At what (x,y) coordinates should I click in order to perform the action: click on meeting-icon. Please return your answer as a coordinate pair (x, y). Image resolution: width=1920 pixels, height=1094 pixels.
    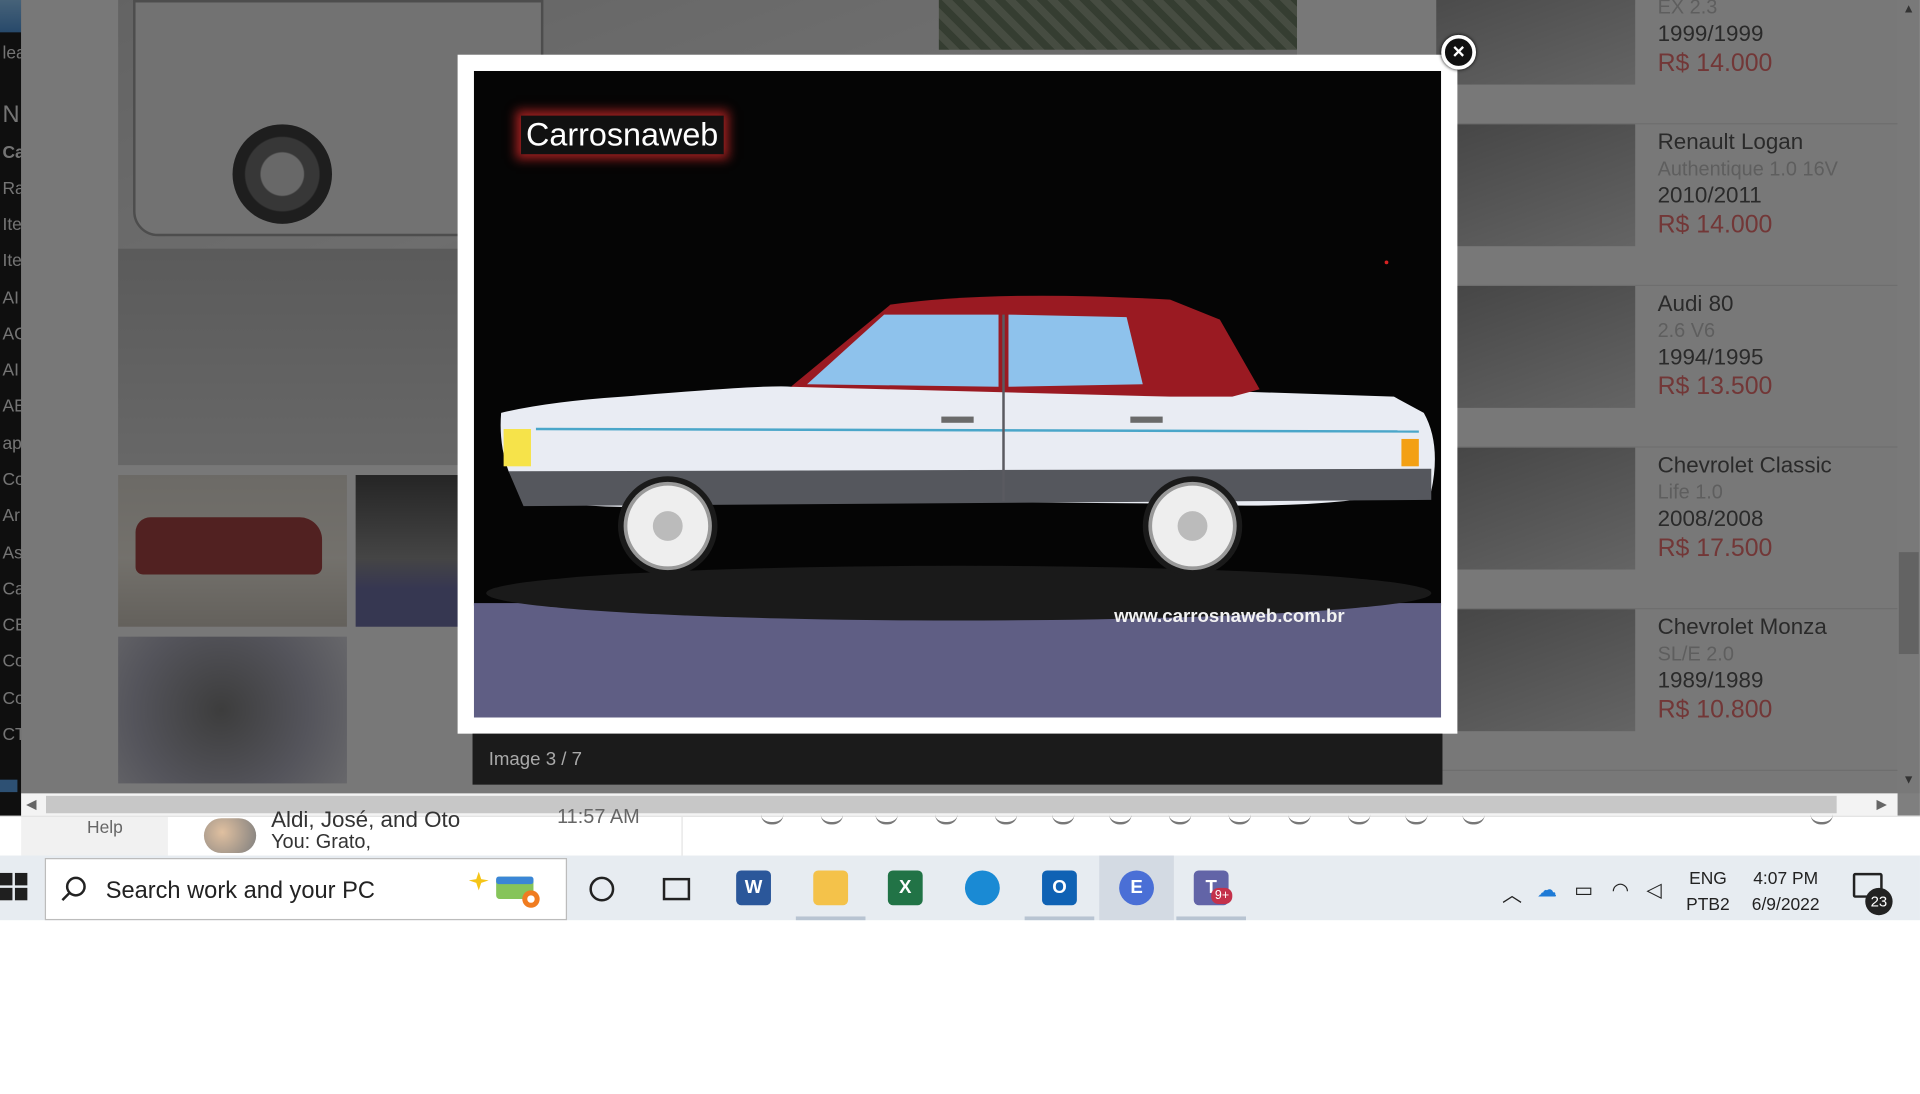
    Looking at the image, I should click on (1120, 817).